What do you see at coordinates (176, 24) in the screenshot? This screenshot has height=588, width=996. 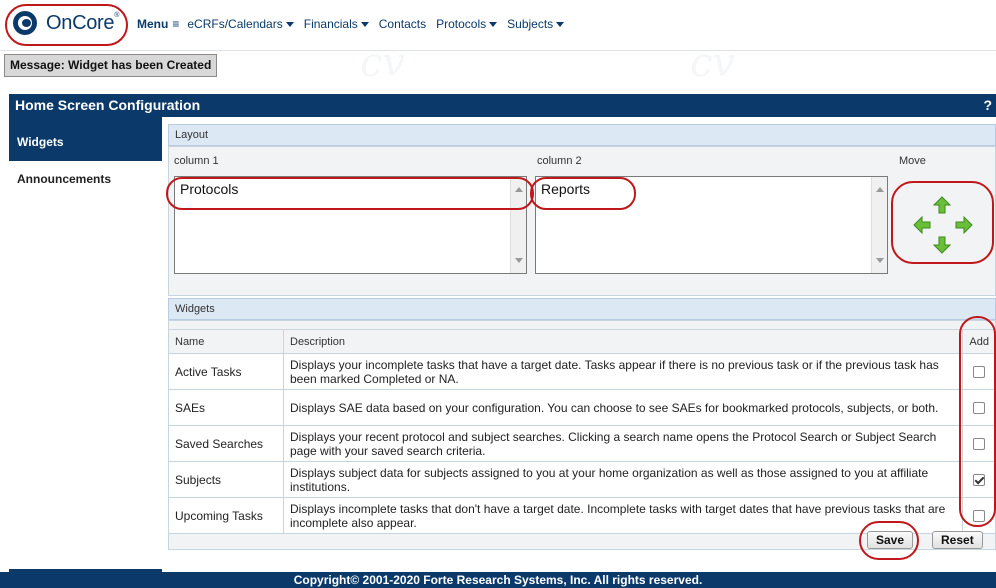 I see `hamburger-icon: ≡` at bounding box center [176, 24].